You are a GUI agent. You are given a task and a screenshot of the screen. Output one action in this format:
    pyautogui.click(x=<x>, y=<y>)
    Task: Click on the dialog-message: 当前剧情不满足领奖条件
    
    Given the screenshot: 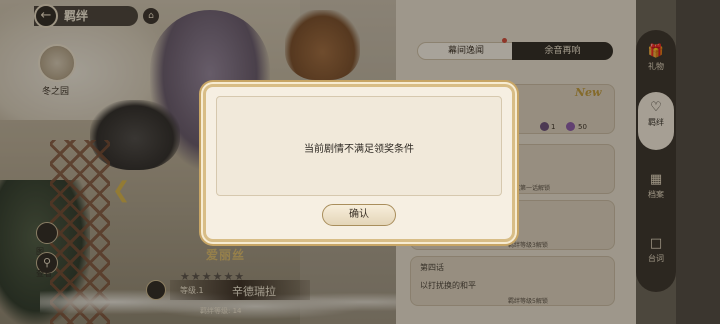 What is the action you would take?
    pyautogui.click(x=359, y=149)
    